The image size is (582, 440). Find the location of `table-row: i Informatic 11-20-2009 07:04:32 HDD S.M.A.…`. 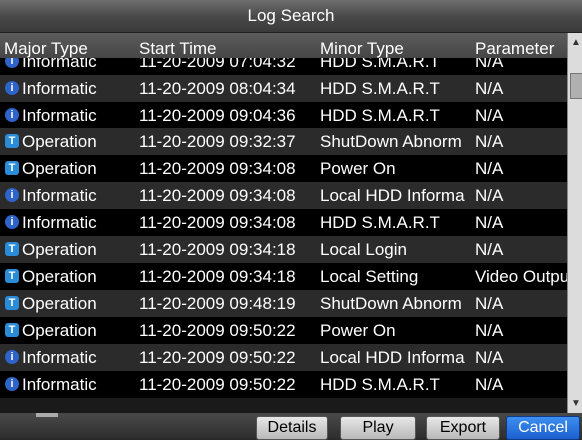

table-row: i Informatic 11-20-2009 07:04:32 HDD S.M.A.… is located at coordinates (283, 66).